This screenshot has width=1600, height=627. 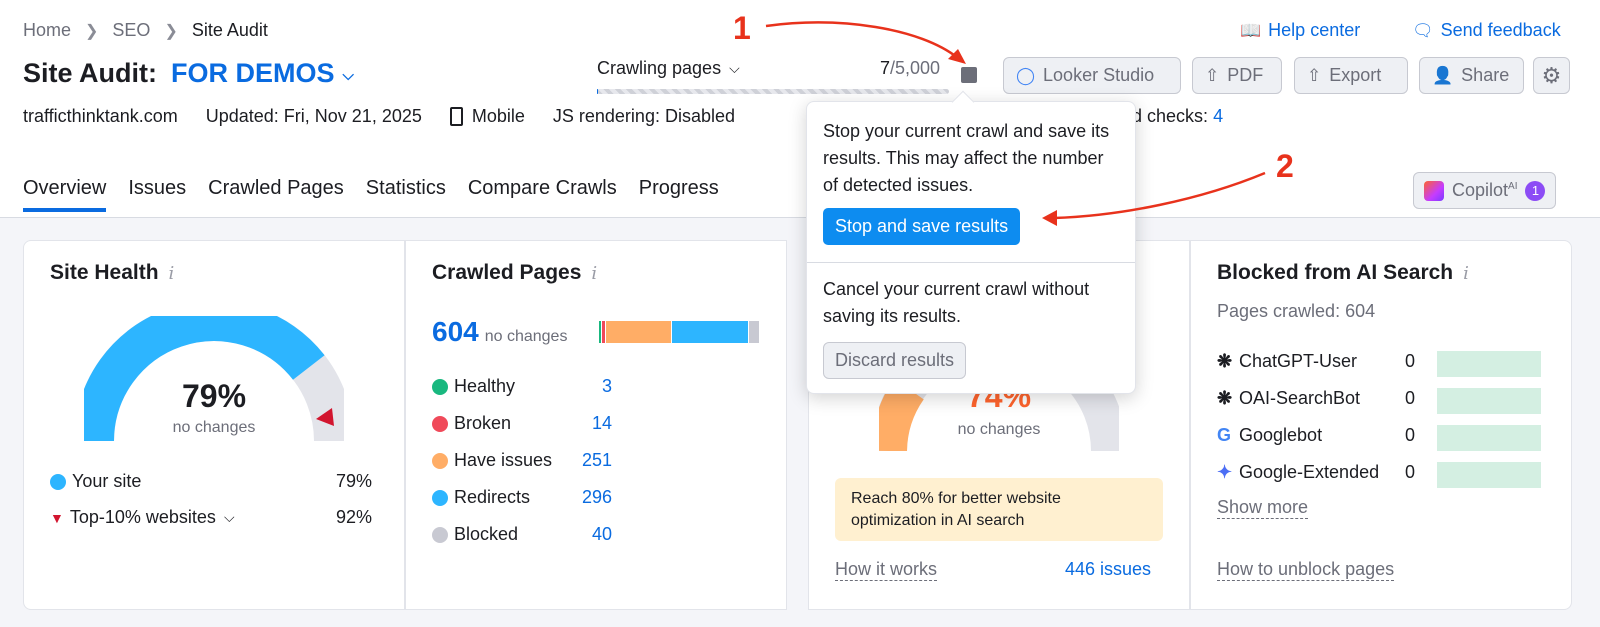 I want to click on crawled-row-blocked: Blocked 40, so click(x=522, y=534).